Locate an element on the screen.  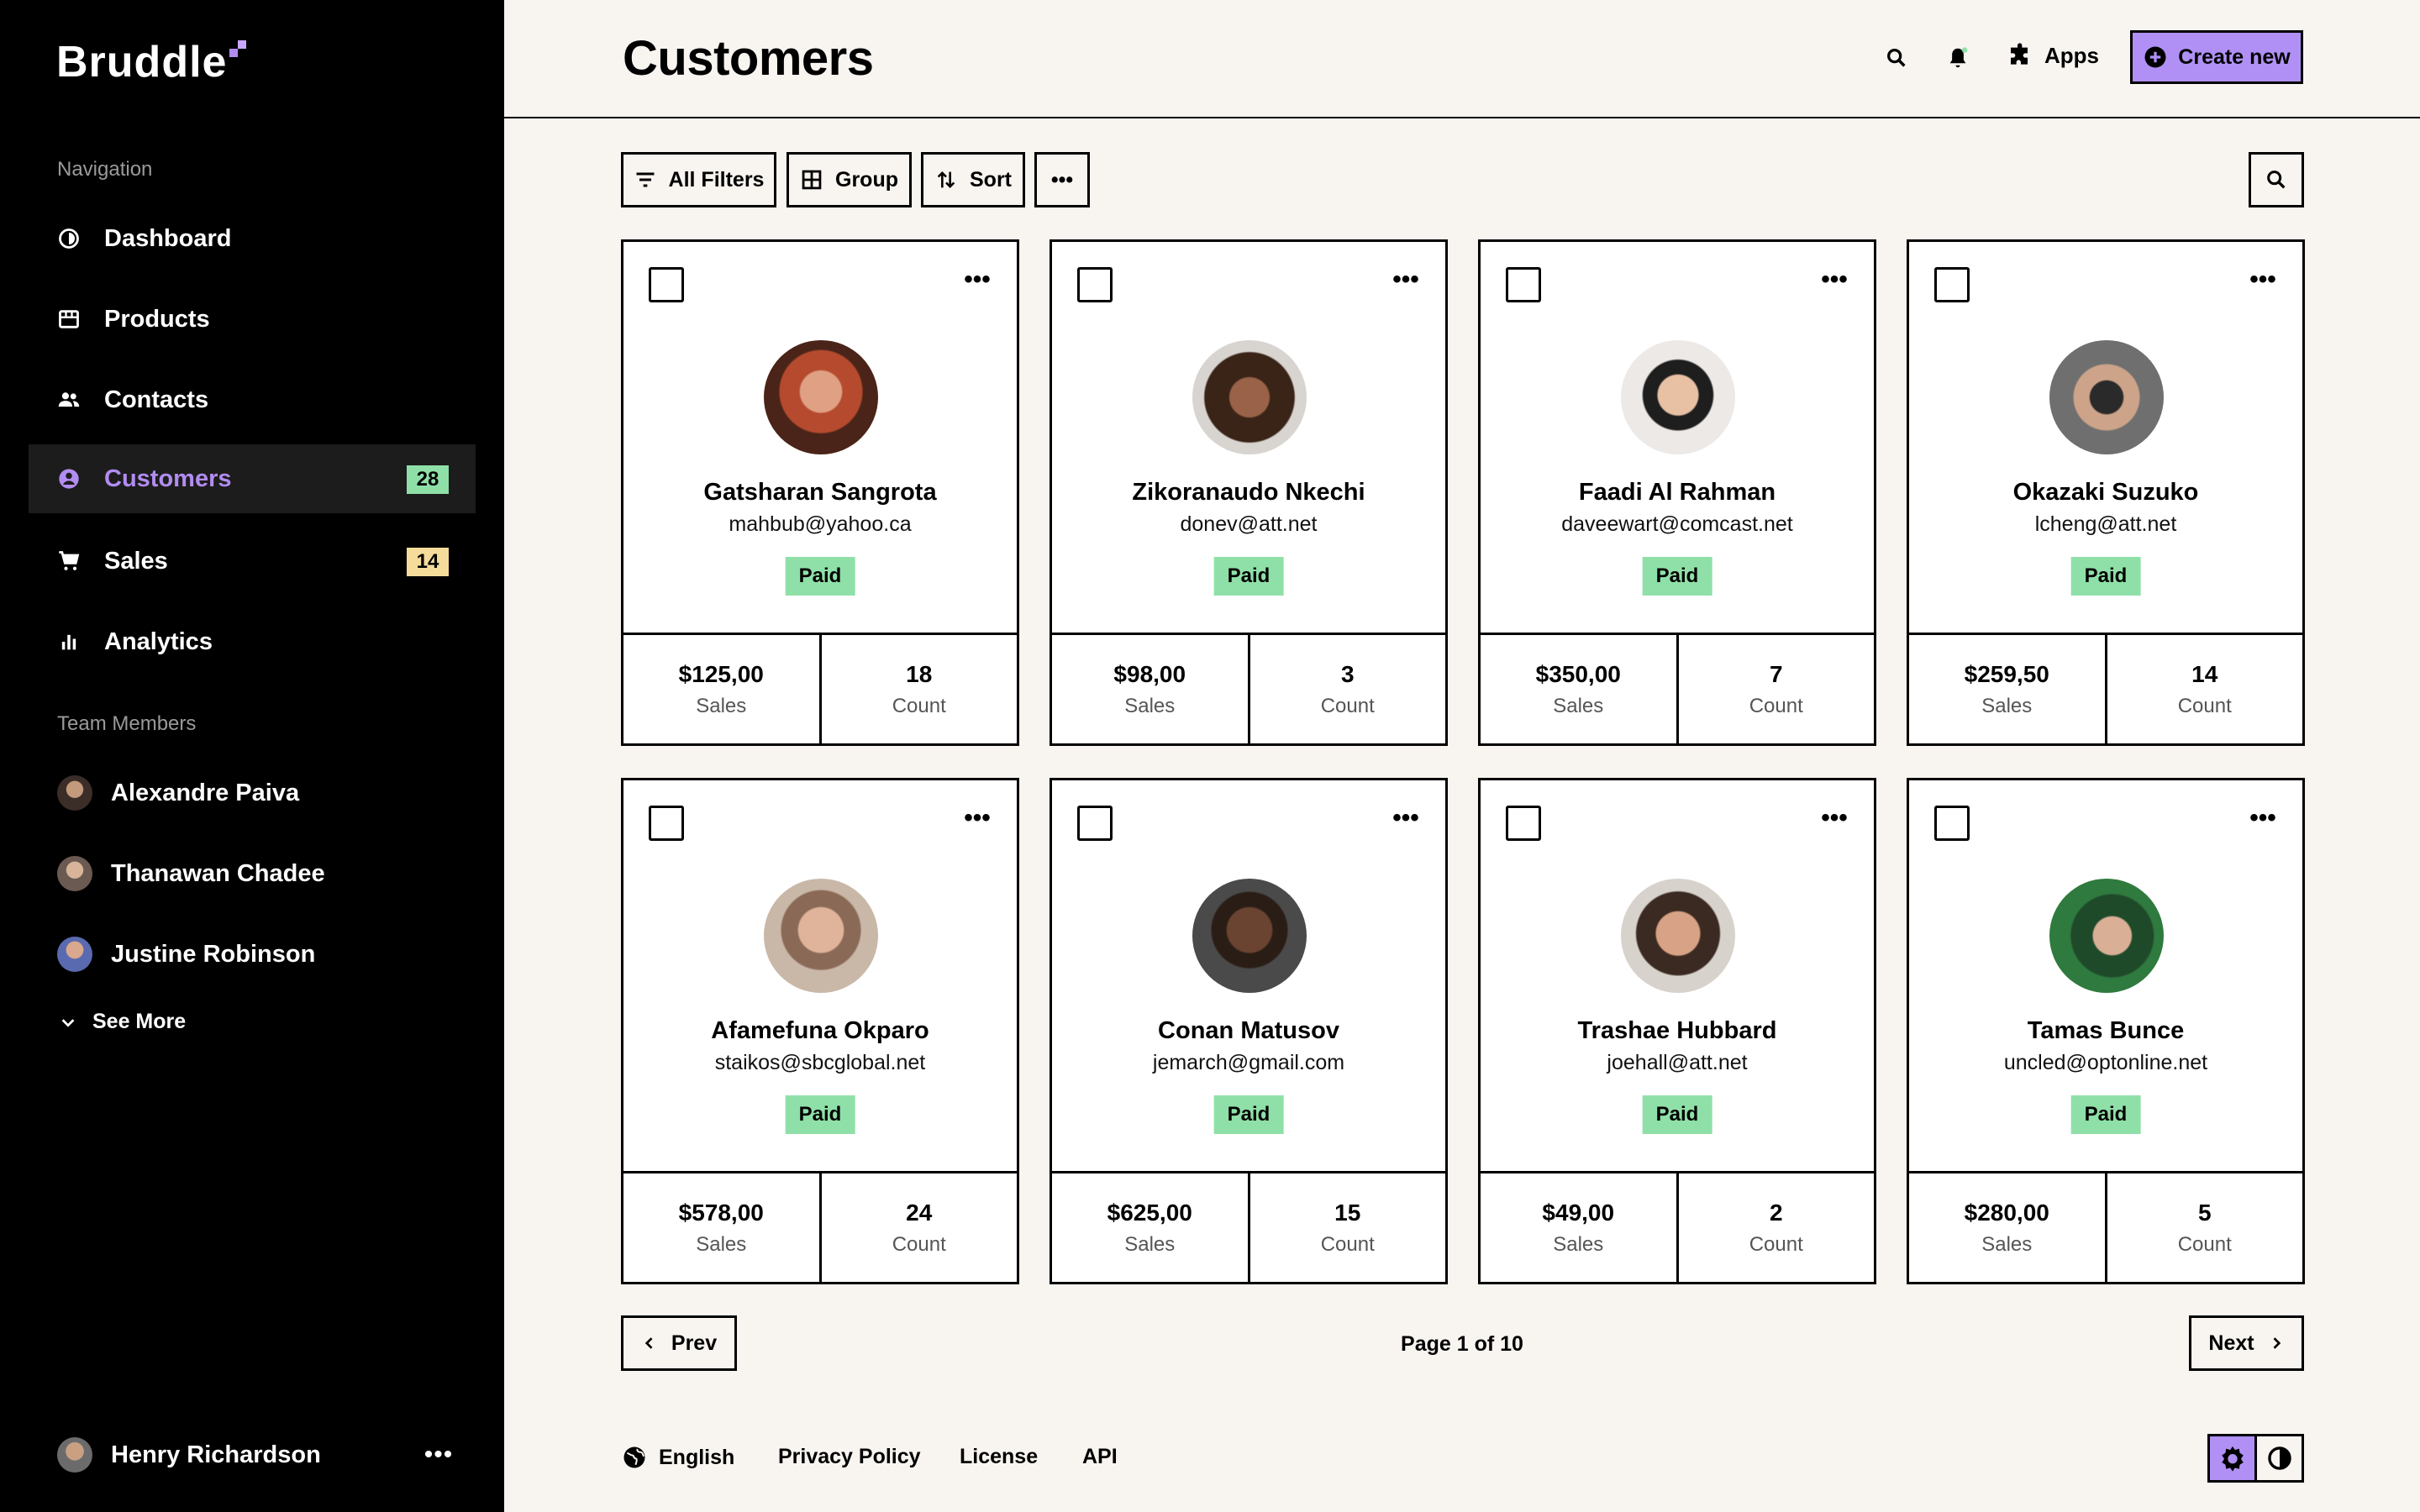
half-moon-icon is located at coordinates (2279, 1458).